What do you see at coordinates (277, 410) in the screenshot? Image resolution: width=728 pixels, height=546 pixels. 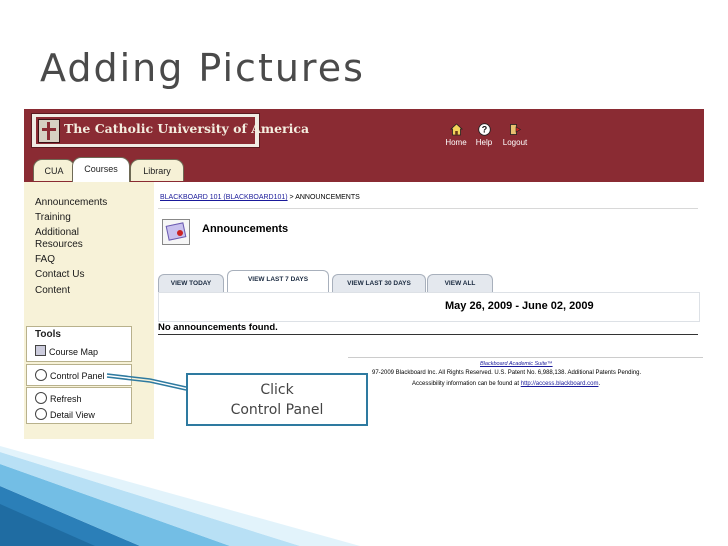 I see `callout-line2: Control Panel` at bounding box center [277, 410].